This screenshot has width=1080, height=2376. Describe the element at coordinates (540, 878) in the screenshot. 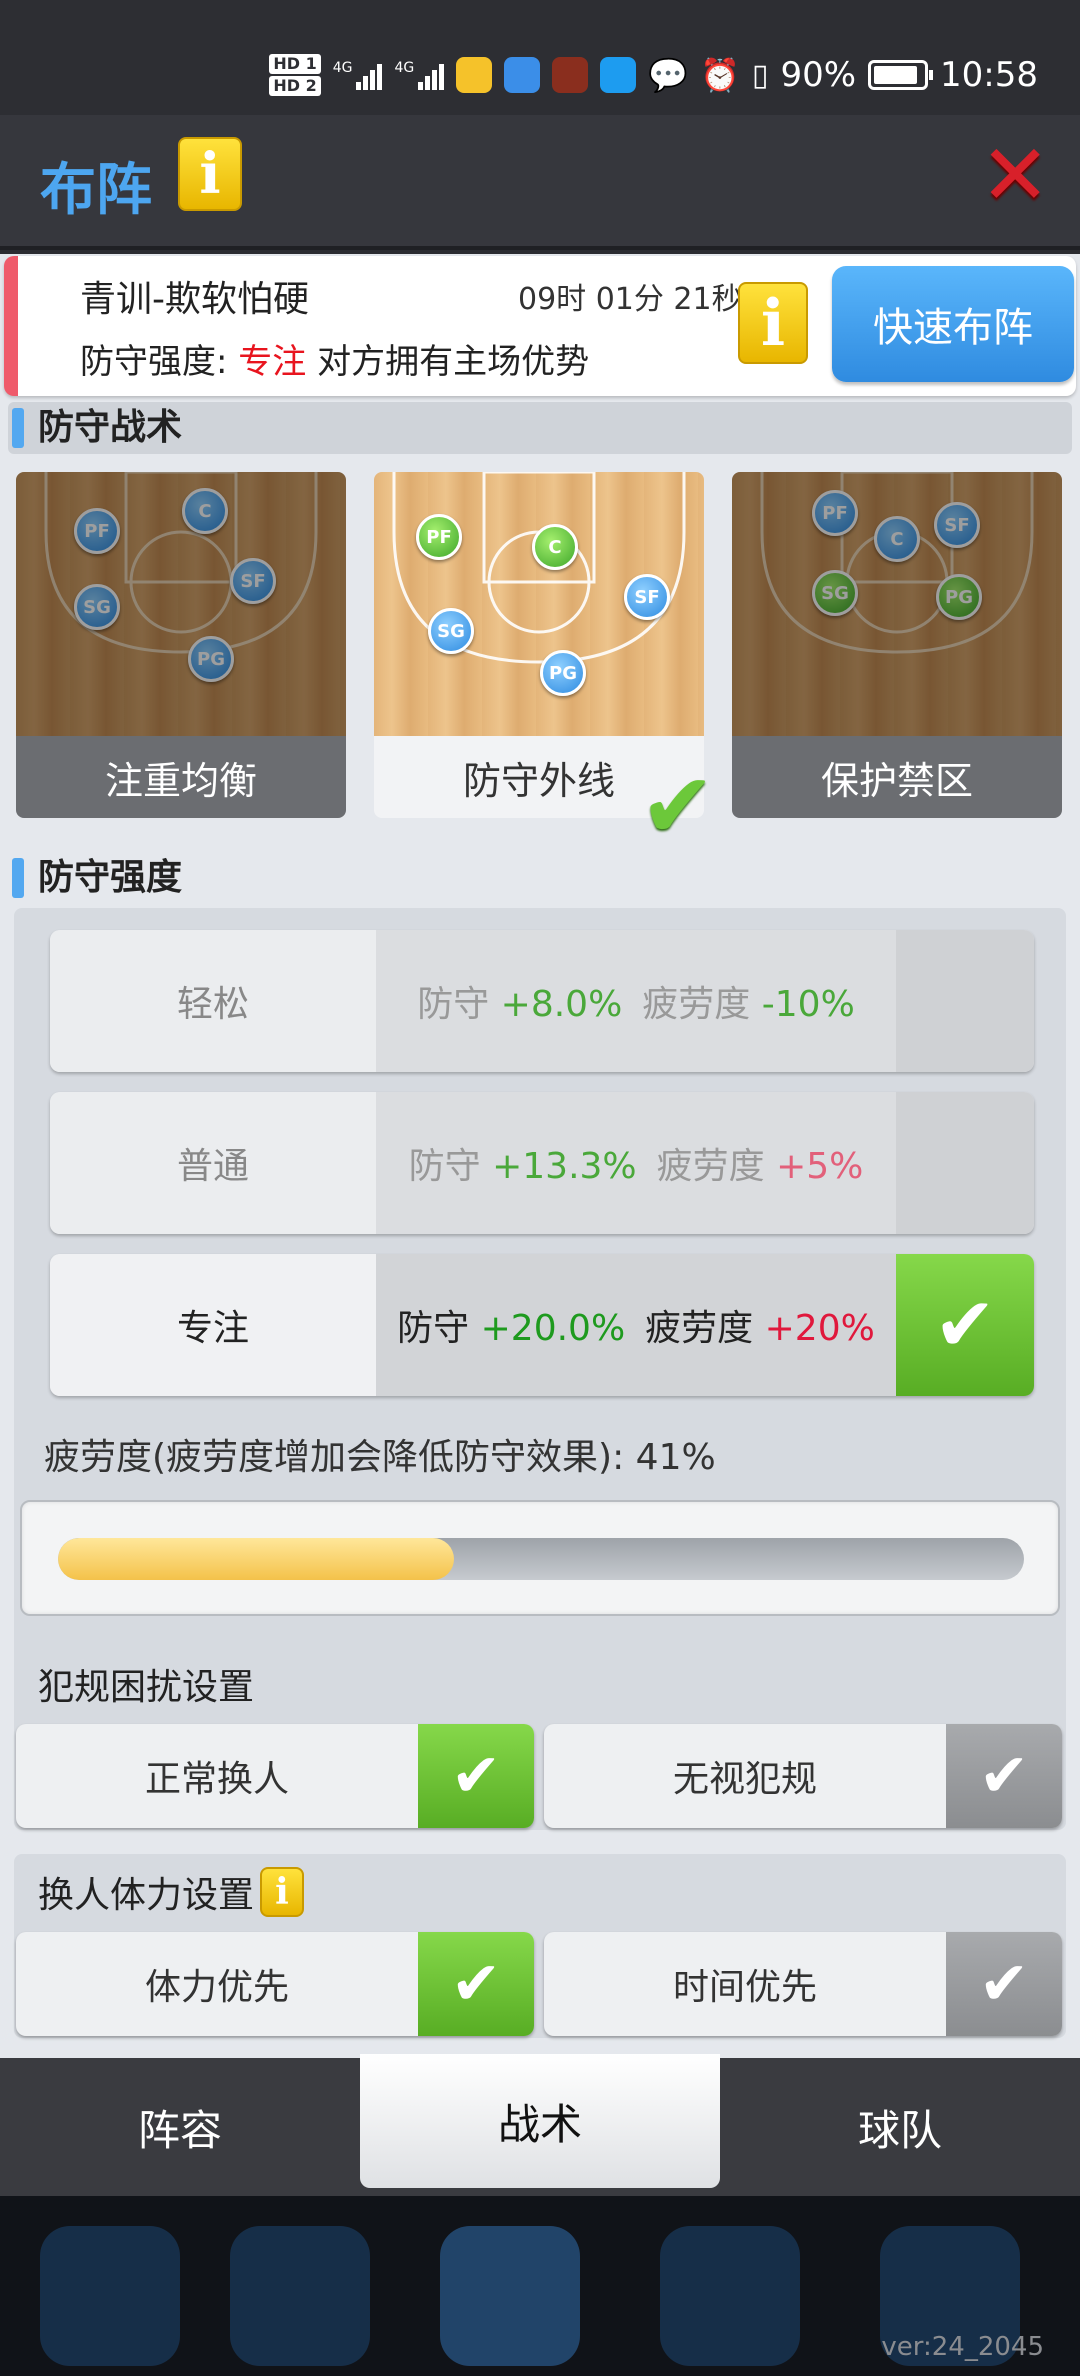

I see `defense-intensity-header: 防守强度` at that location.